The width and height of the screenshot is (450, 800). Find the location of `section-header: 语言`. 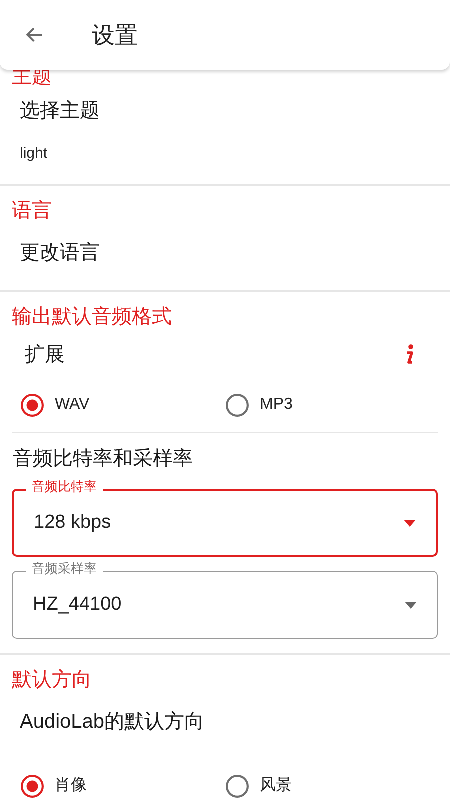

section-header: 语言 is located at coordinates (32, 211).